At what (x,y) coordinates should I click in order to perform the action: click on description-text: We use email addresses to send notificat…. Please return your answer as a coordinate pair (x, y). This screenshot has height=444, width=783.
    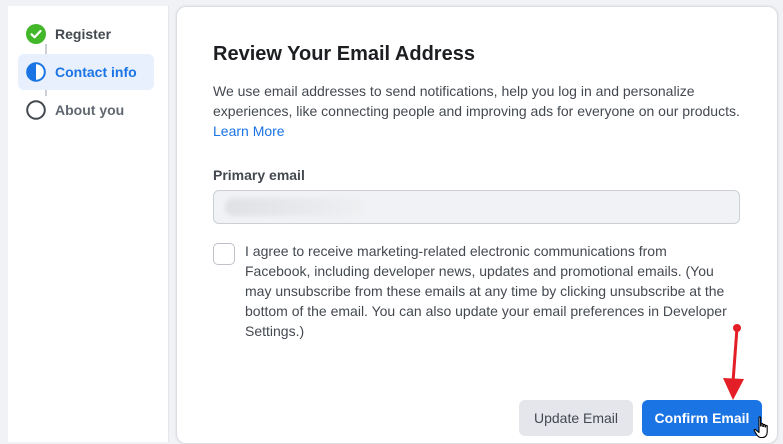
    Looking at the image, I should click on (476, 101).